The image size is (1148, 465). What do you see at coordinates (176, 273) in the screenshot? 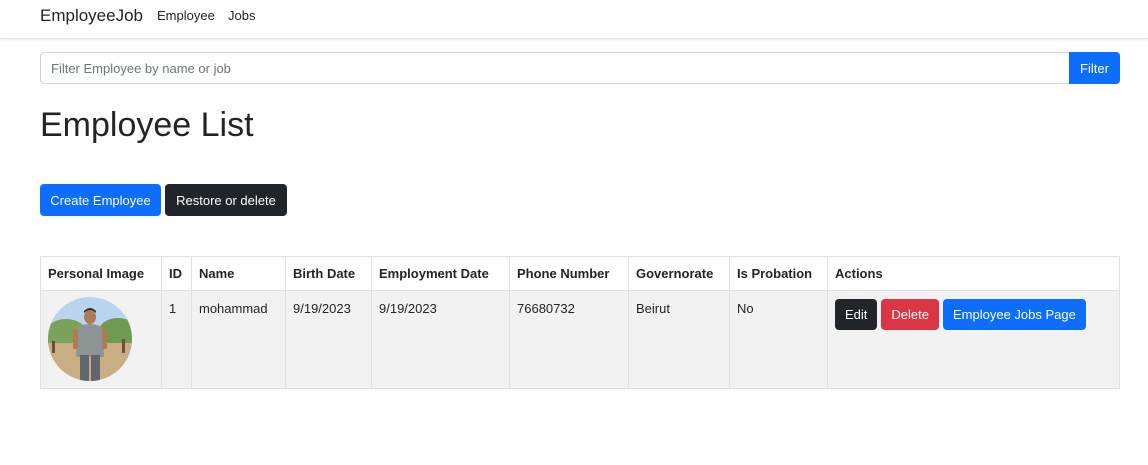
I see `header-id: ID` at bounding box center [176, 273].